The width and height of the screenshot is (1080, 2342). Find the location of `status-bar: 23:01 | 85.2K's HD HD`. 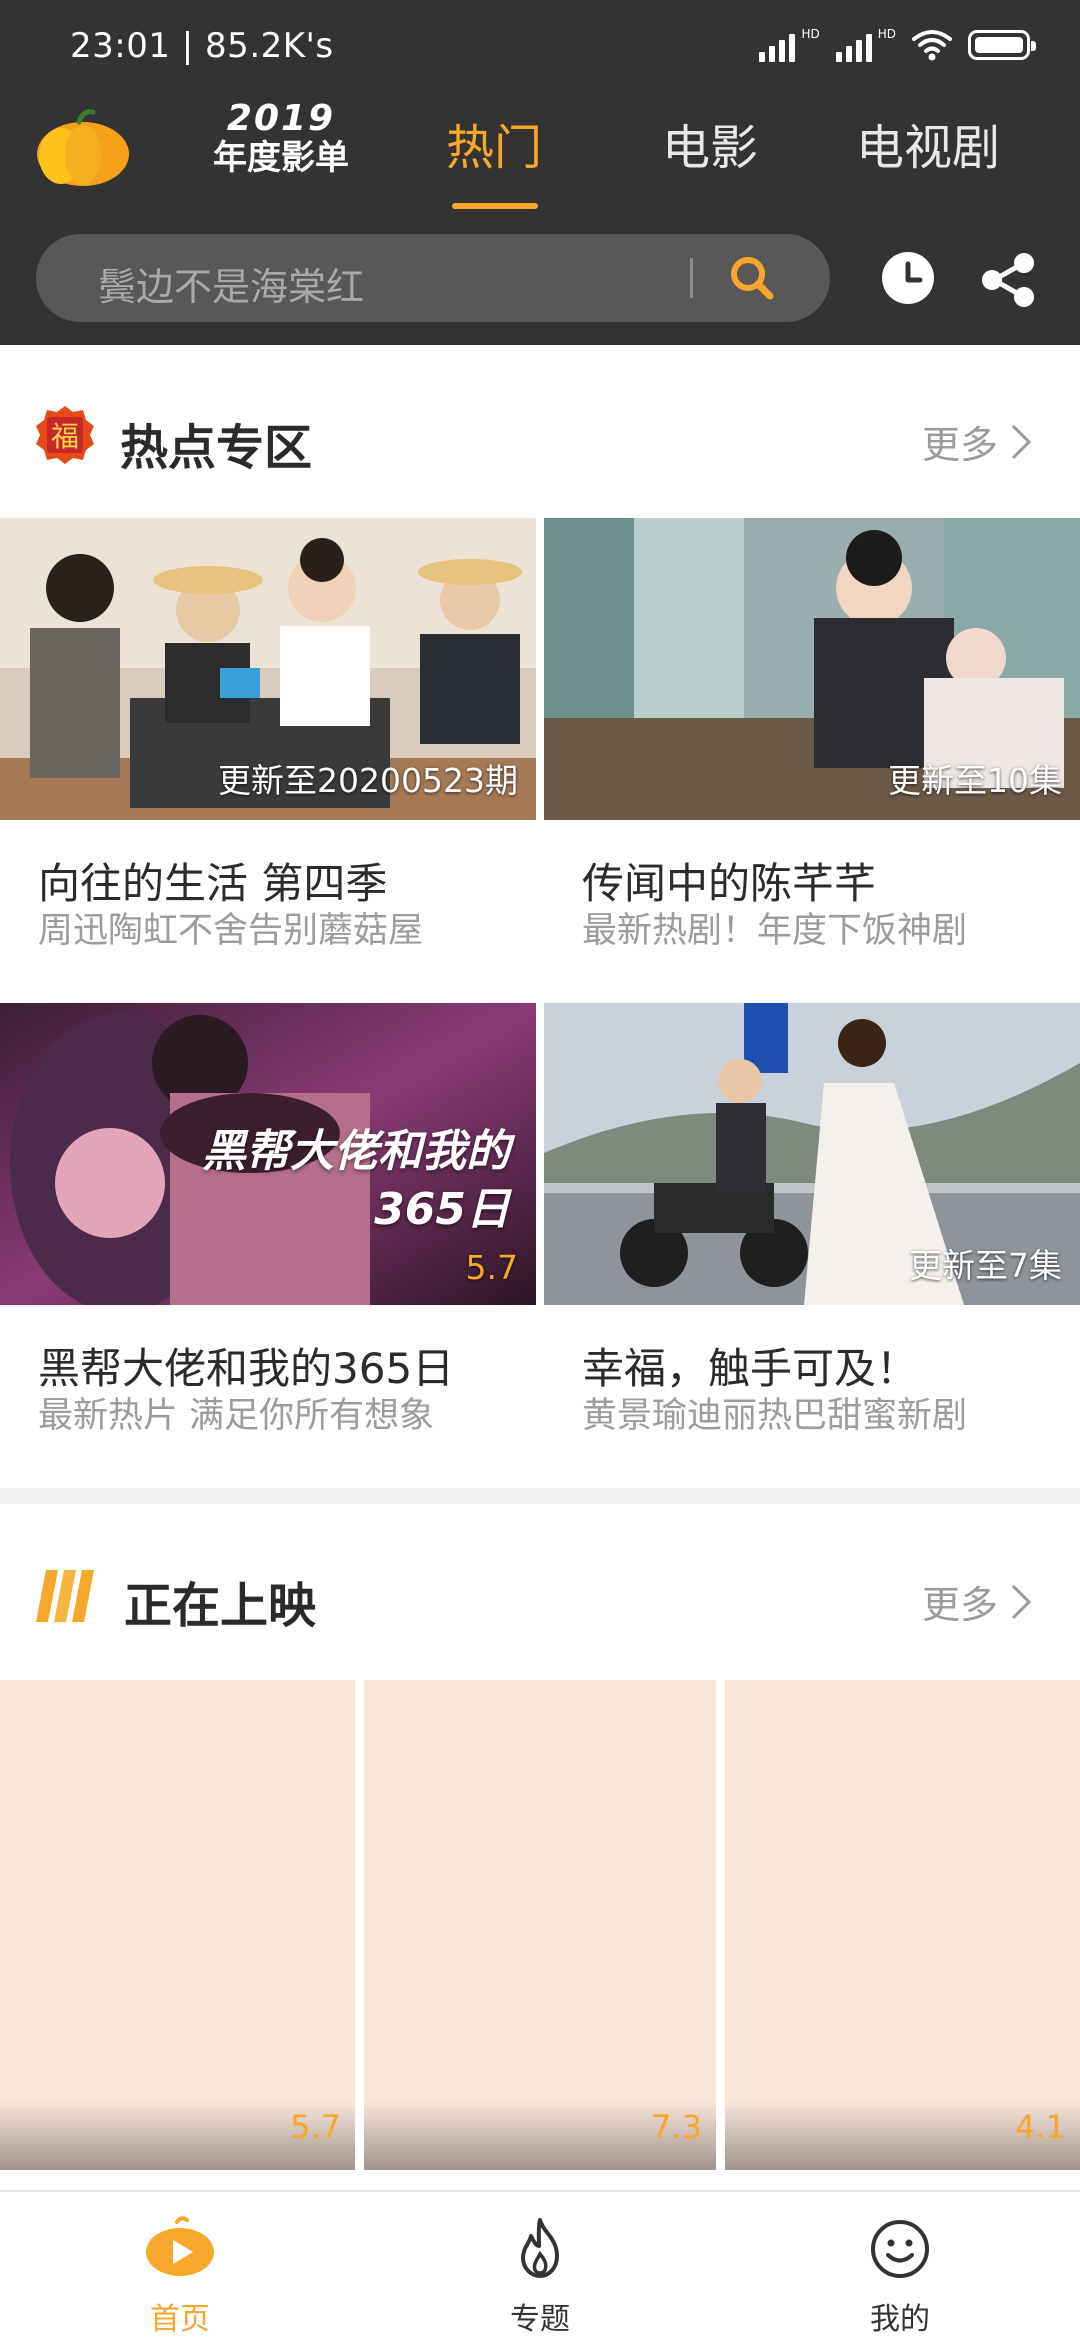

status-bar: 23:01 | 85.2K's HD HD is located at coordinates (540, 45).